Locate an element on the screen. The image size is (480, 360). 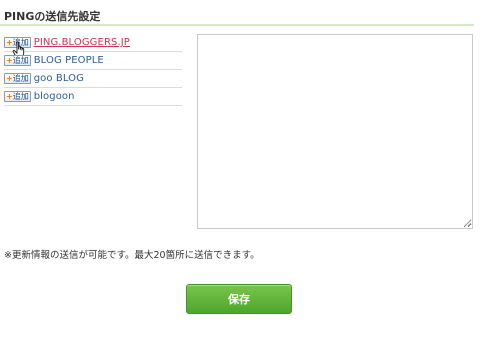
section-title: PINGの送信先設定 is located at coordinates (52, 16).